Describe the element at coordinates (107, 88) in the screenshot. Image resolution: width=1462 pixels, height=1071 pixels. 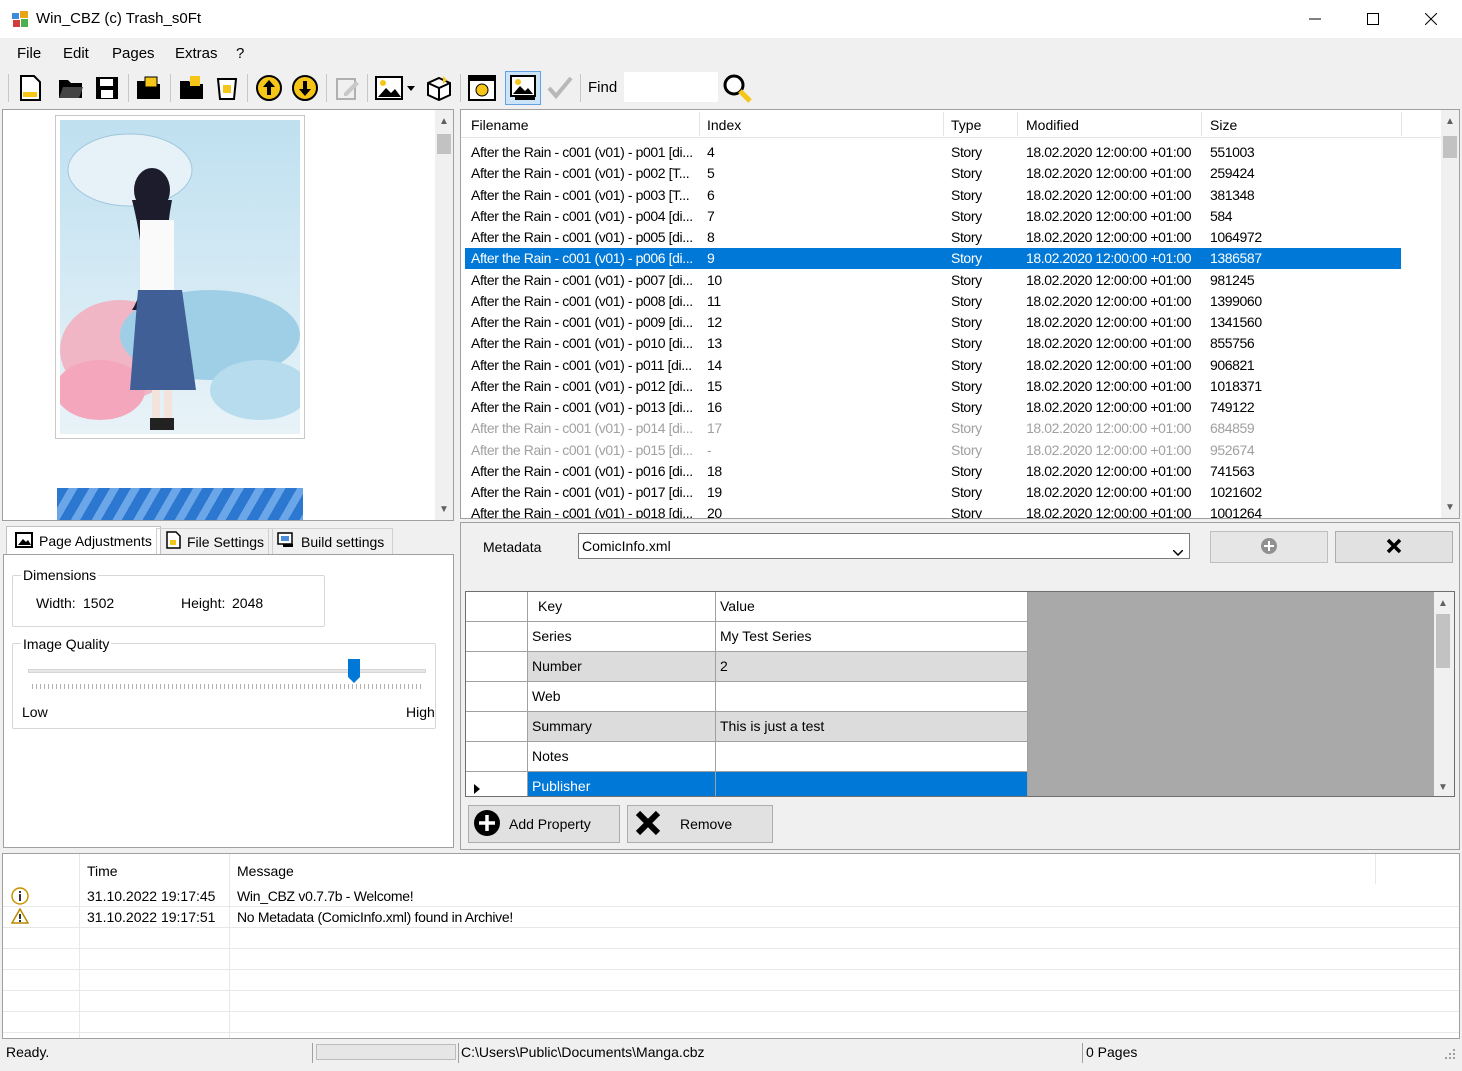
I see `save-icon` at that location.